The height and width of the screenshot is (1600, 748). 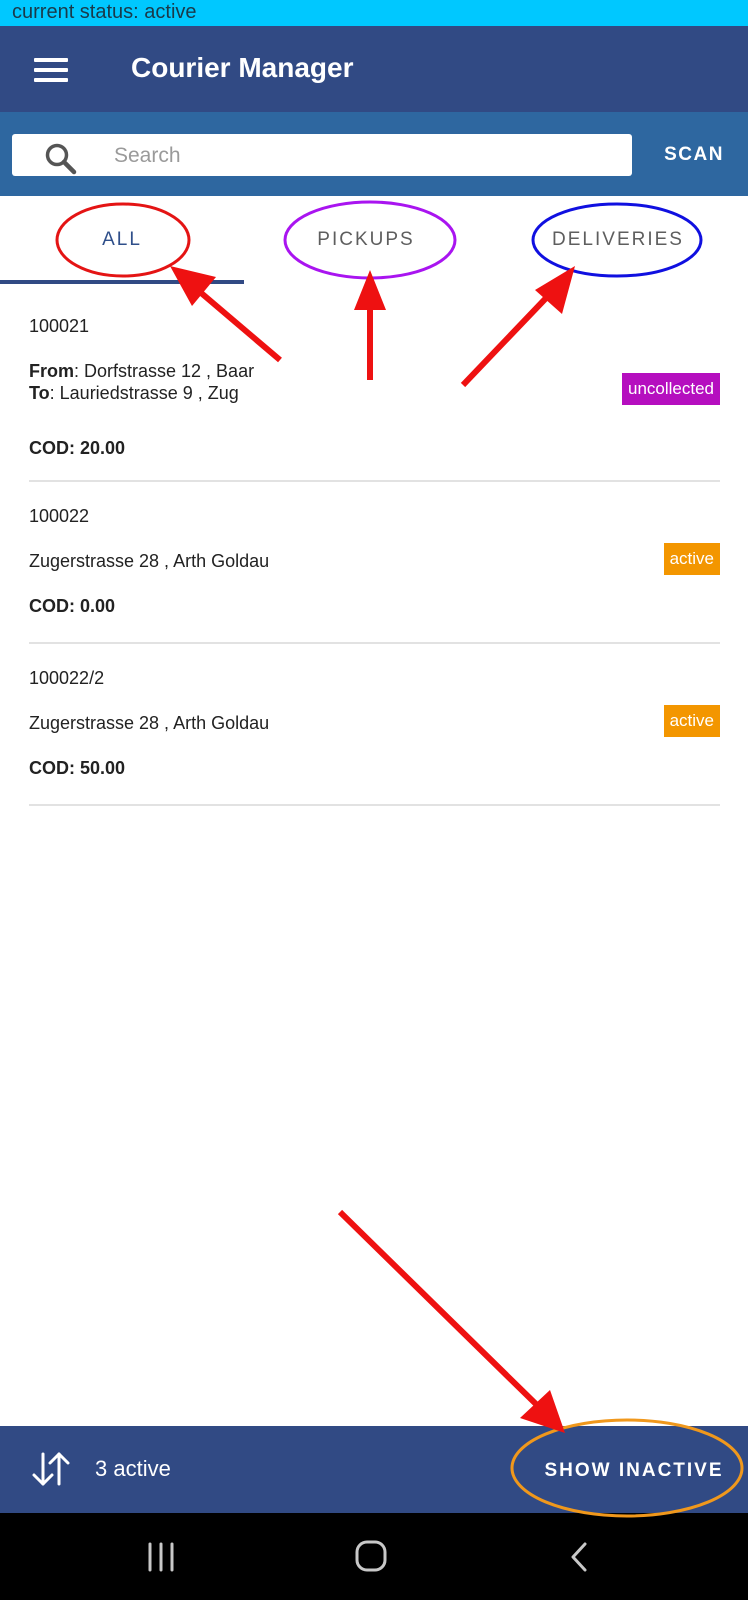 I want to click on bottom-bar: 3 active SHOW INACTIVE, so click(x=374, y=1469).